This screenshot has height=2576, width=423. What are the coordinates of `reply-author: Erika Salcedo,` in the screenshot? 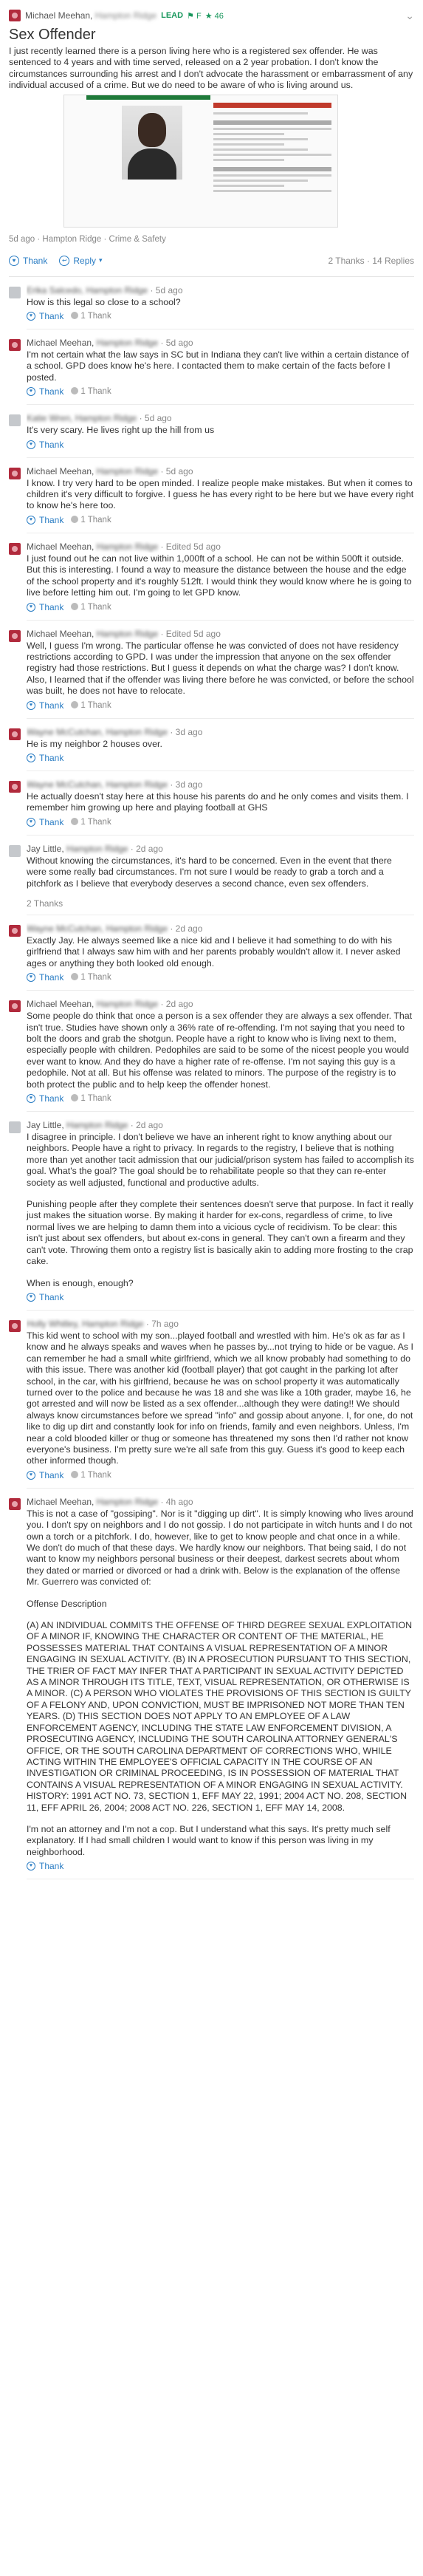 It's located at (55, 290).